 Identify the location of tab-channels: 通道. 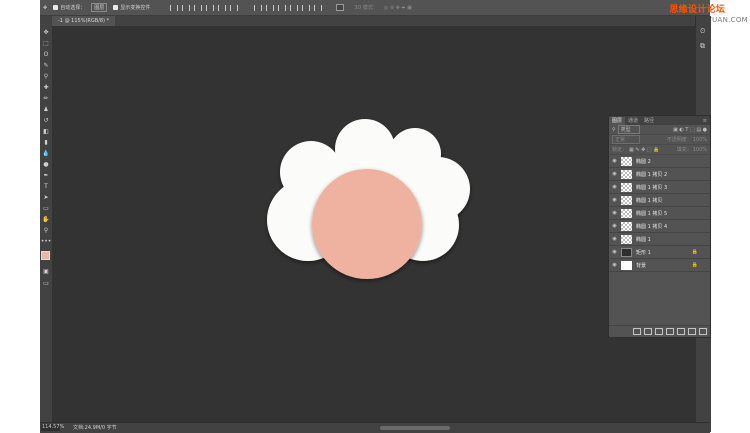
(633, 121).